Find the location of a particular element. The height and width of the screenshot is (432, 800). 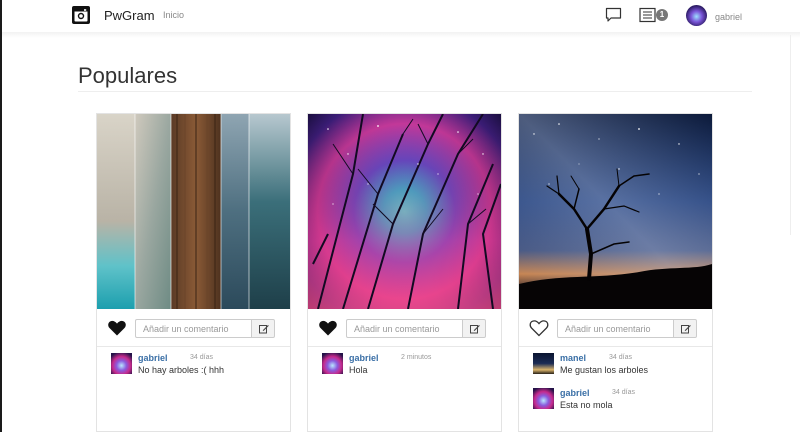

night-tree-image is located at coordinates (615, 211).